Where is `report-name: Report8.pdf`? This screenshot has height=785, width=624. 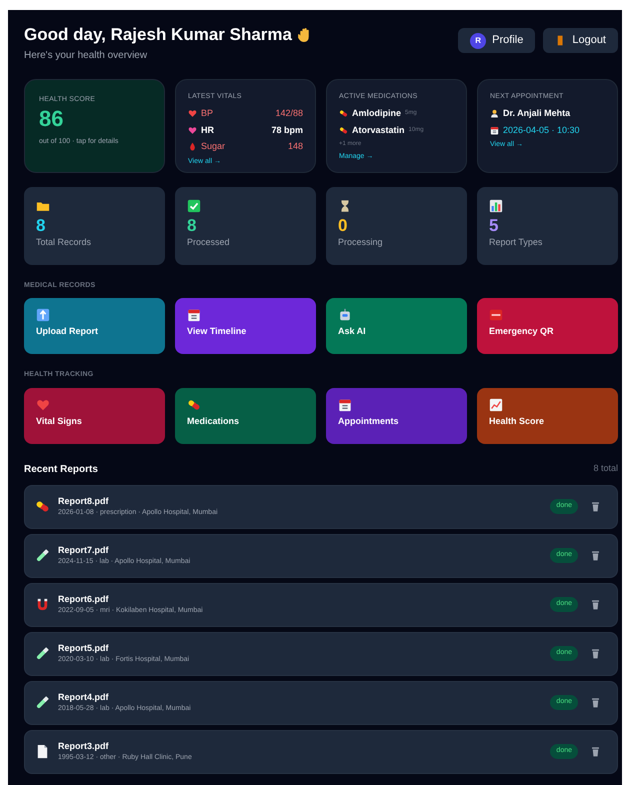
report-name: Report8.pdf is located at coordinates (84, 501).